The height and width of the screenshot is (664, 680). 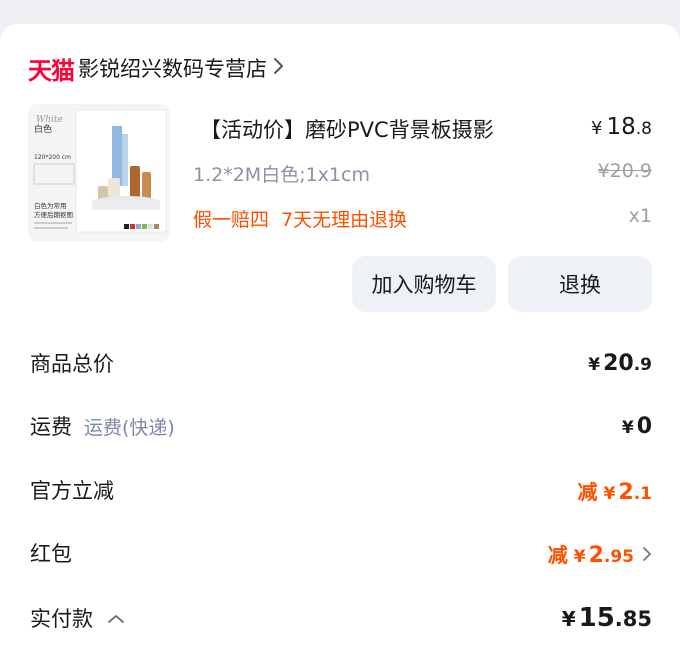 What do you see at coordinates (636, 426) in the screenshot?
I see `shipping-value: ¥0` at bounding box center [636, 426].